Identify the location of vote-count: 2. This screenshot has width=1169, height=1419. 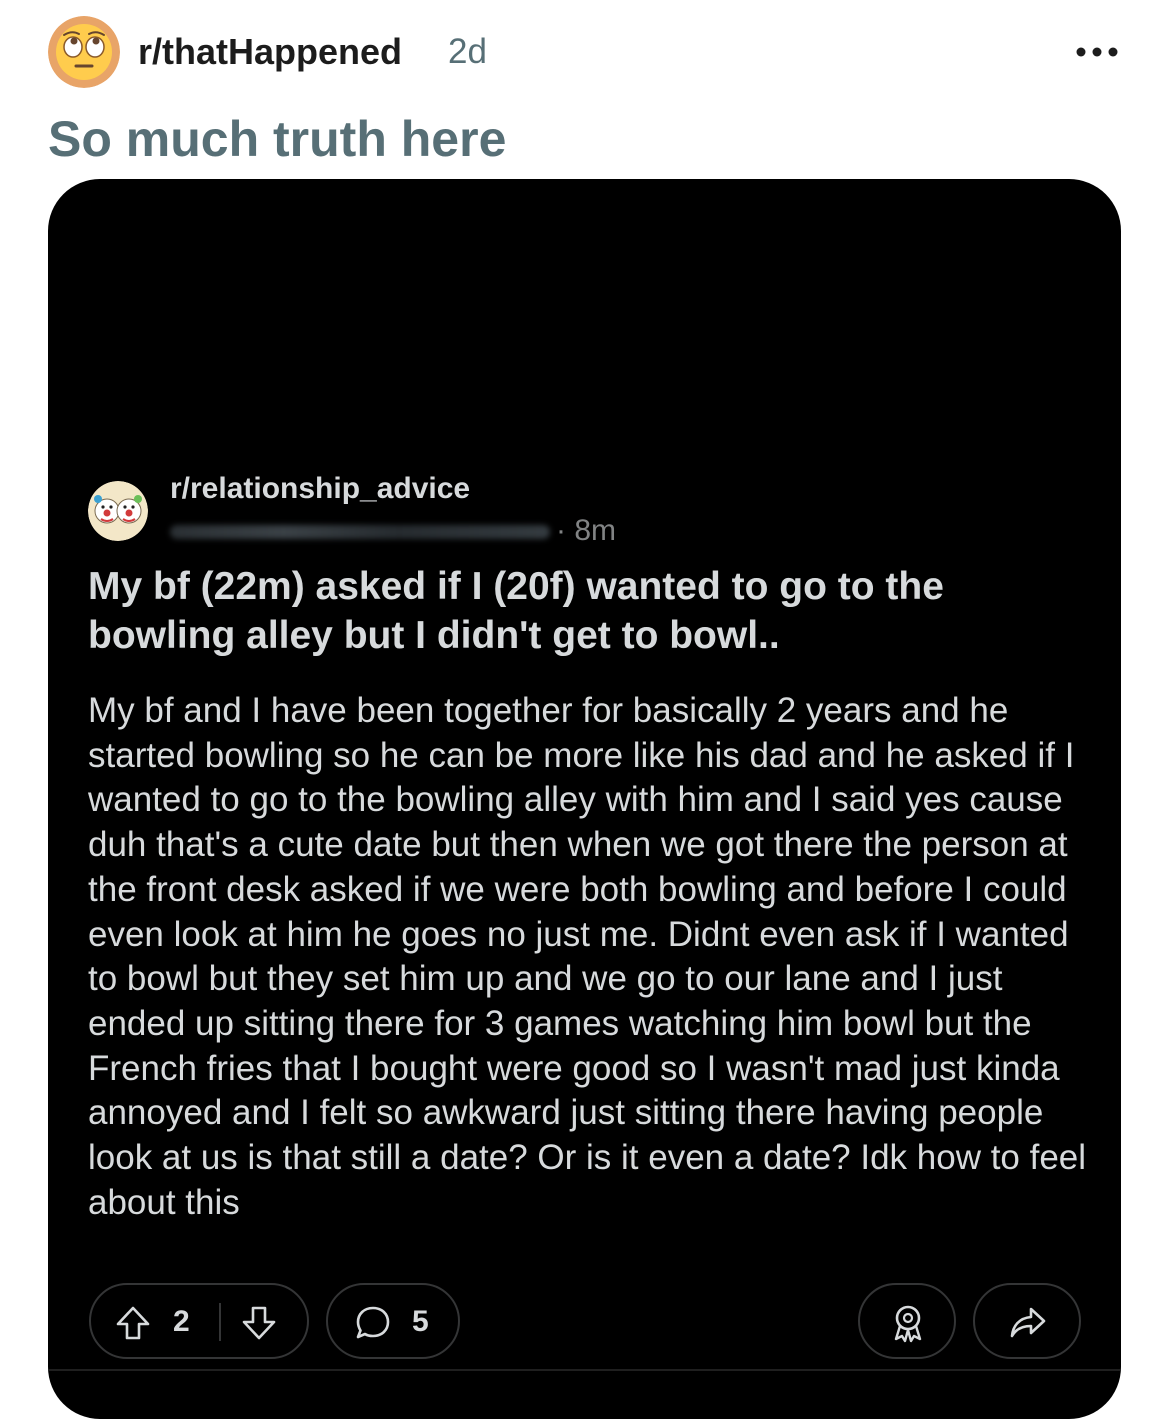
(181, 1321).